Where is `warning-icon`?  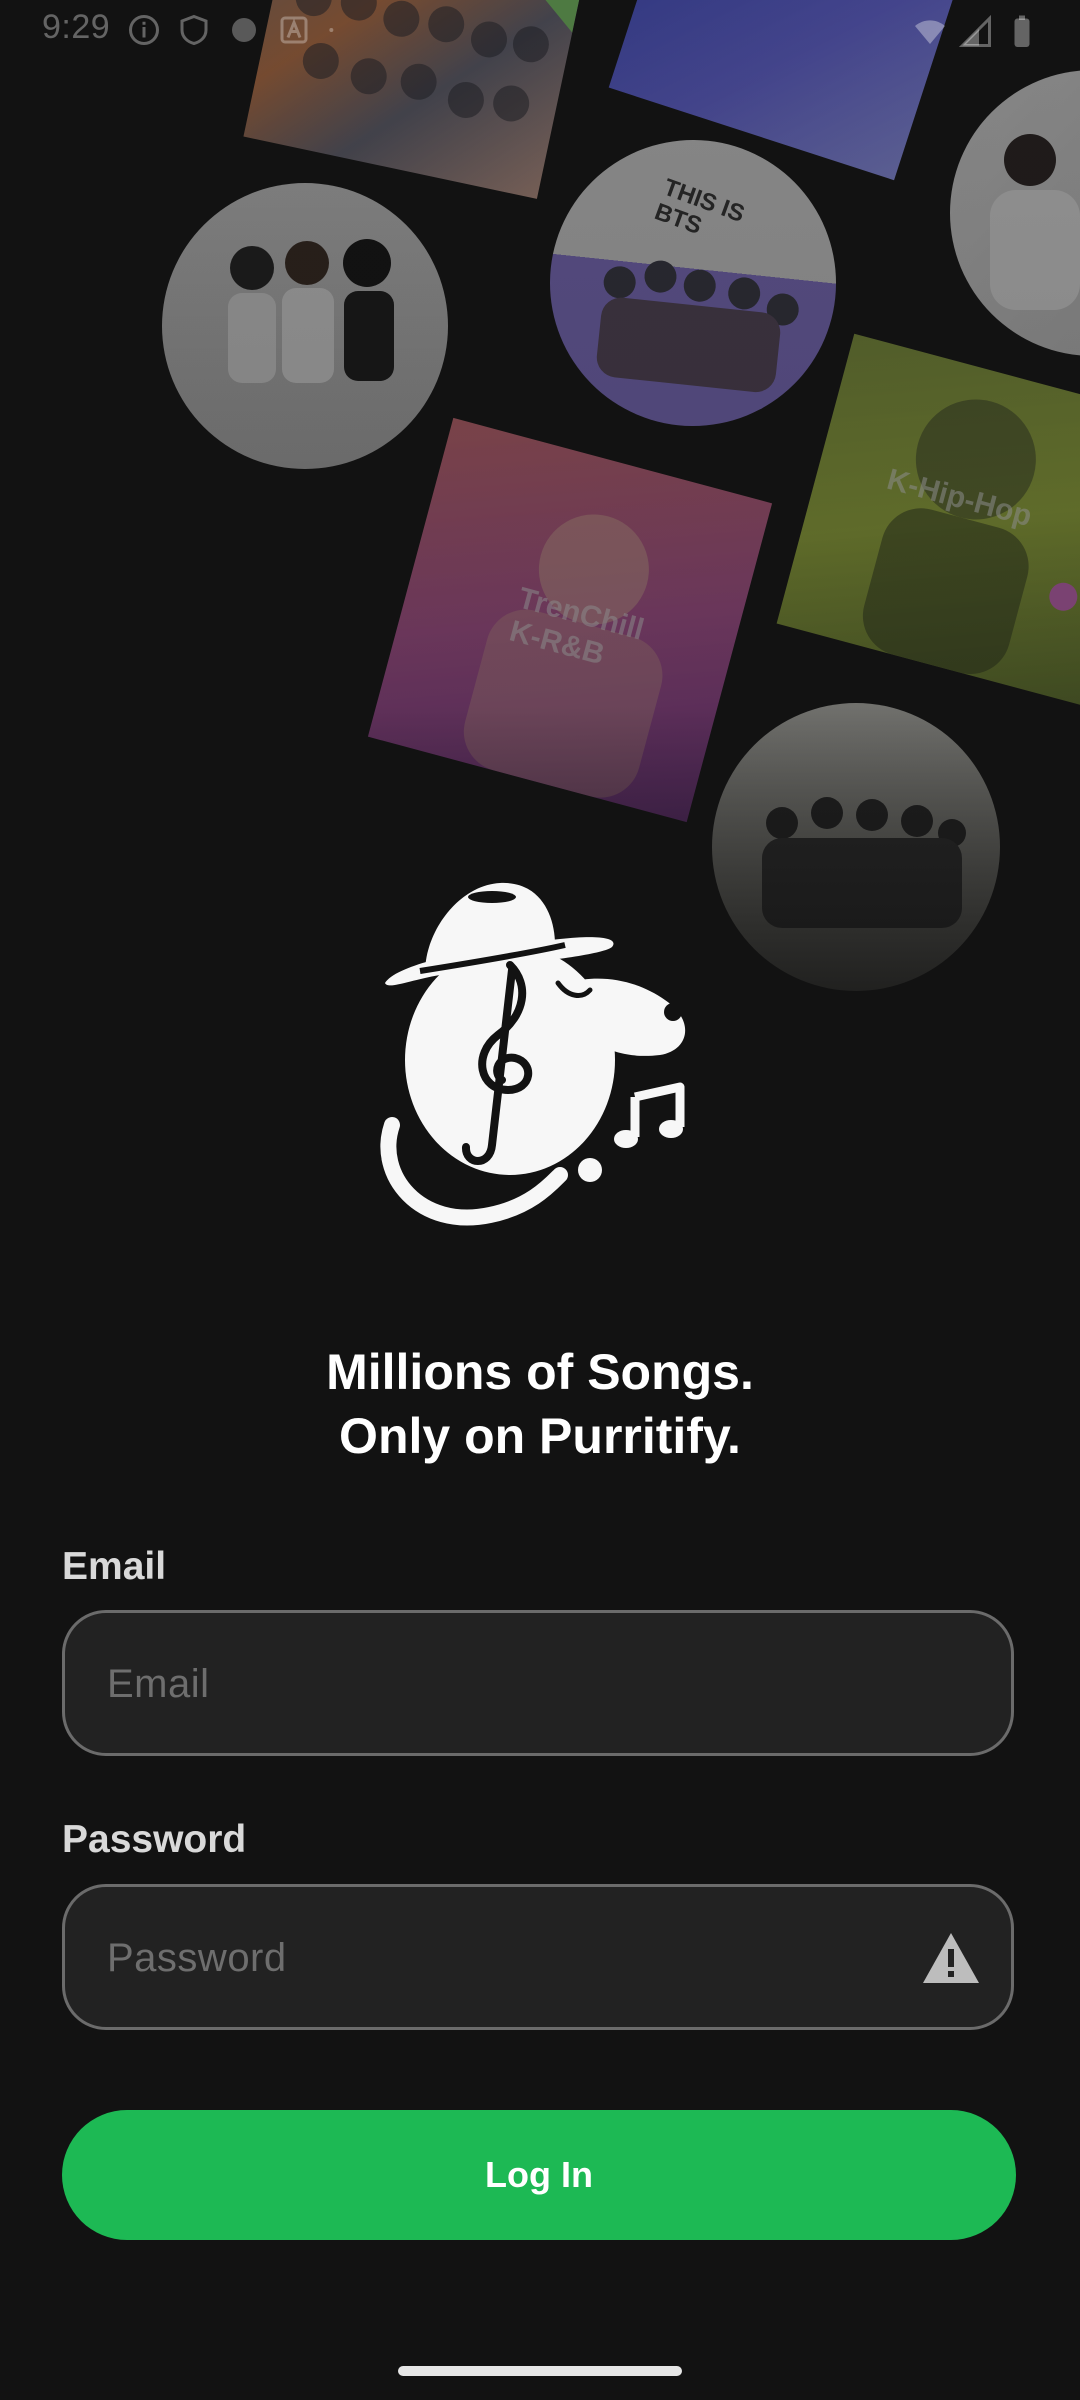 warning-icon is located at coordinates (951, 1958).